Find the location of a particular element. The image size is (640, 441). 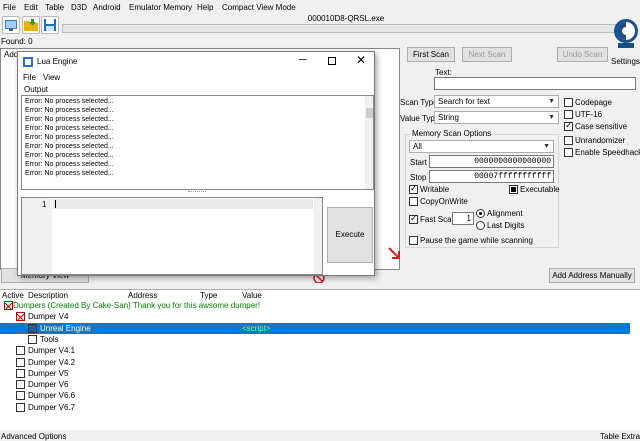

column-description: Description is located at coordinates (48, 295).